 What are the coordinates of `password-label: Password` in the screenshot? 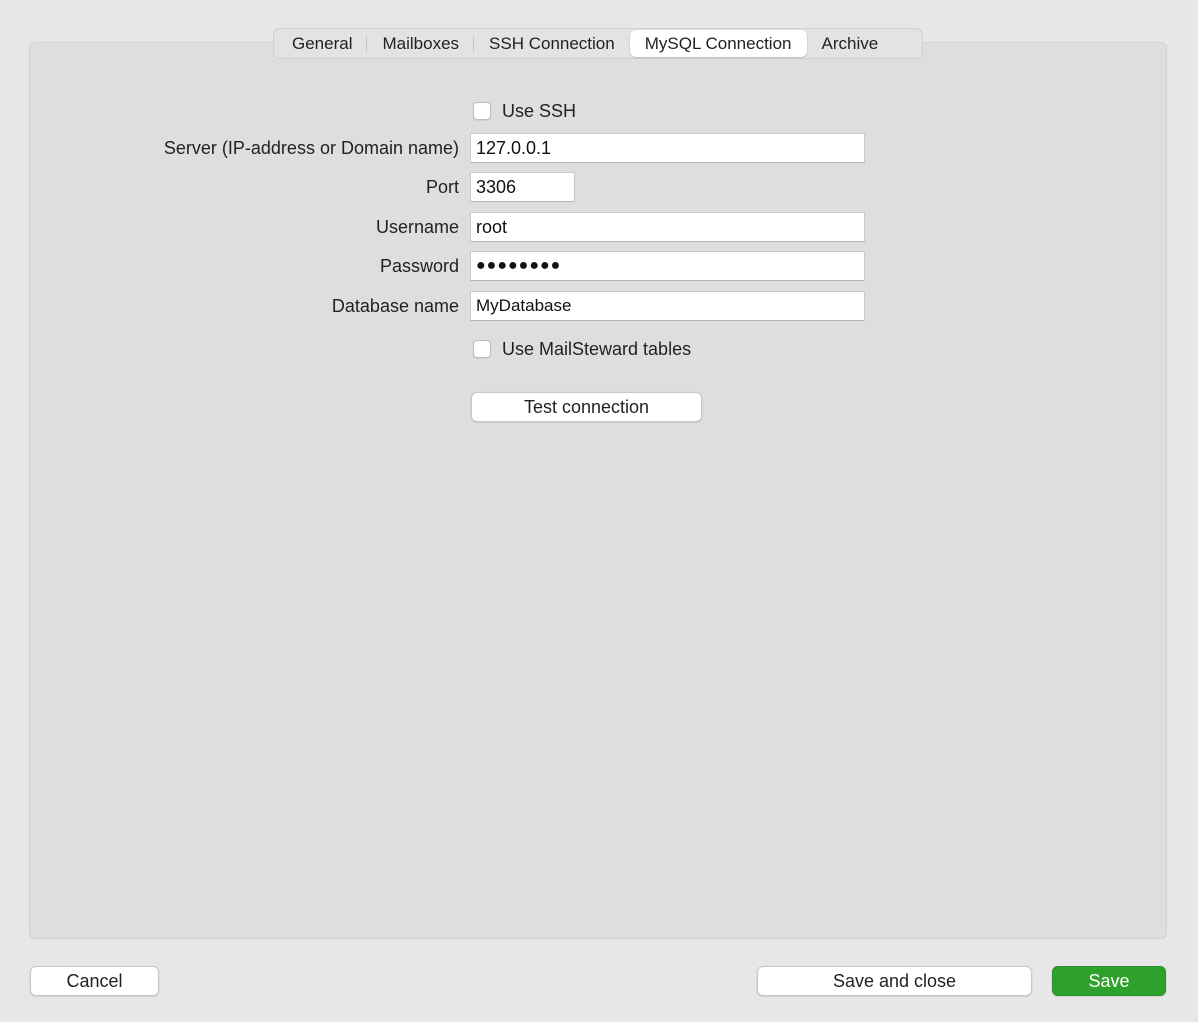 It's located at (419, 266).